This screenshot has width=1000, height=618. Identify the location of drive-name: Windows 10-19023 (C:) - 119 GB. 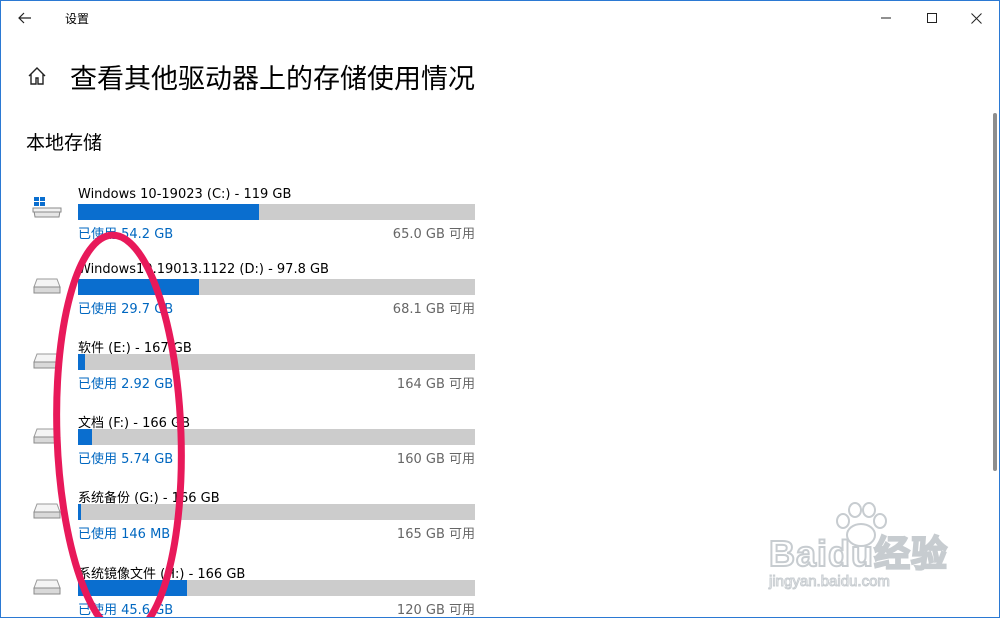
(185, 194).